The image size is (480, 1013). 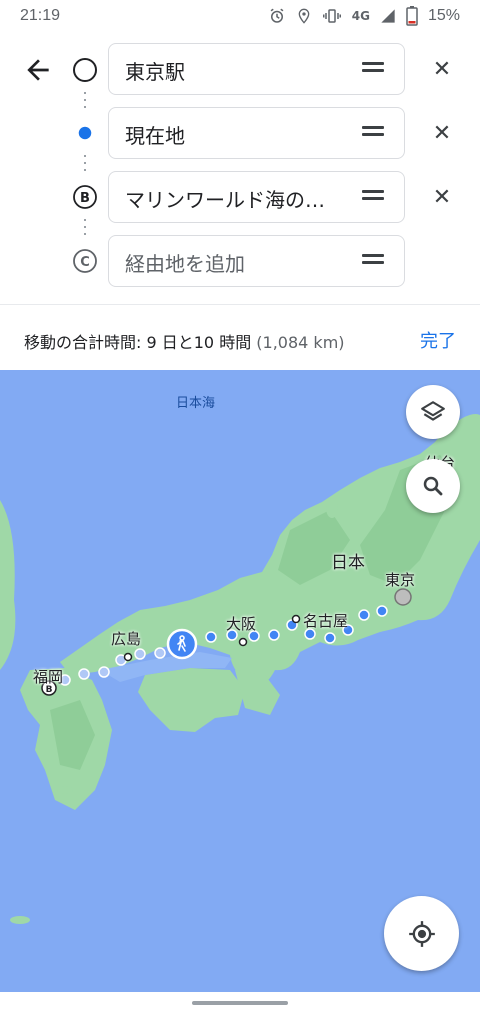 I want to click on vibrate-icon, so click(x=331, y=16).